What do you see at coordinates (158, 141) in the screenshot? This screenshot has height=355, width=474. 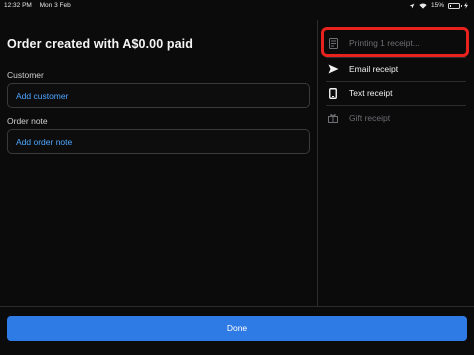 I see `add-order-note-button: Add order note` at bounding box center [158, 141].